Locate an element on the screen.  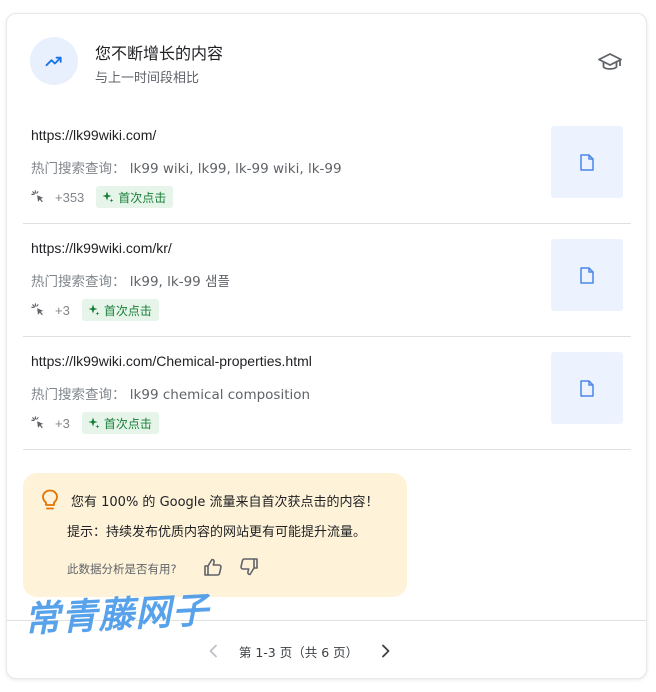
watermark: 常青藤网子 is located at coordinates (117, 615).